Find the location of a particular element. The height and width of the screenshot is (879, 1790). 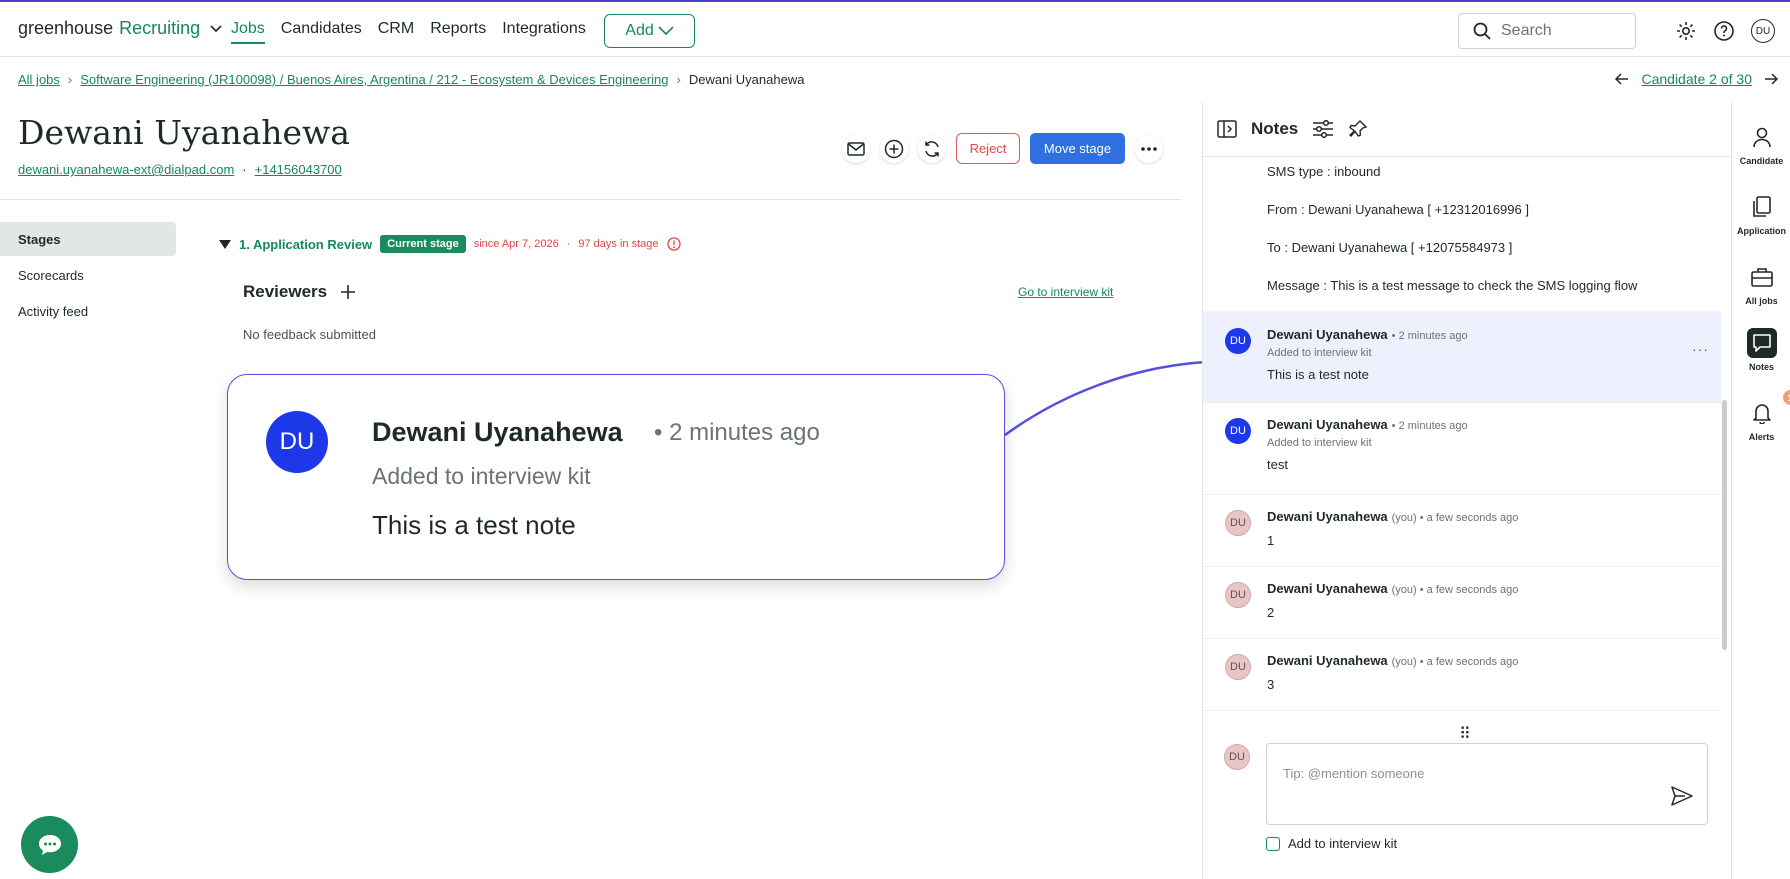

add-button: Add is located at coordinates (649, 31).